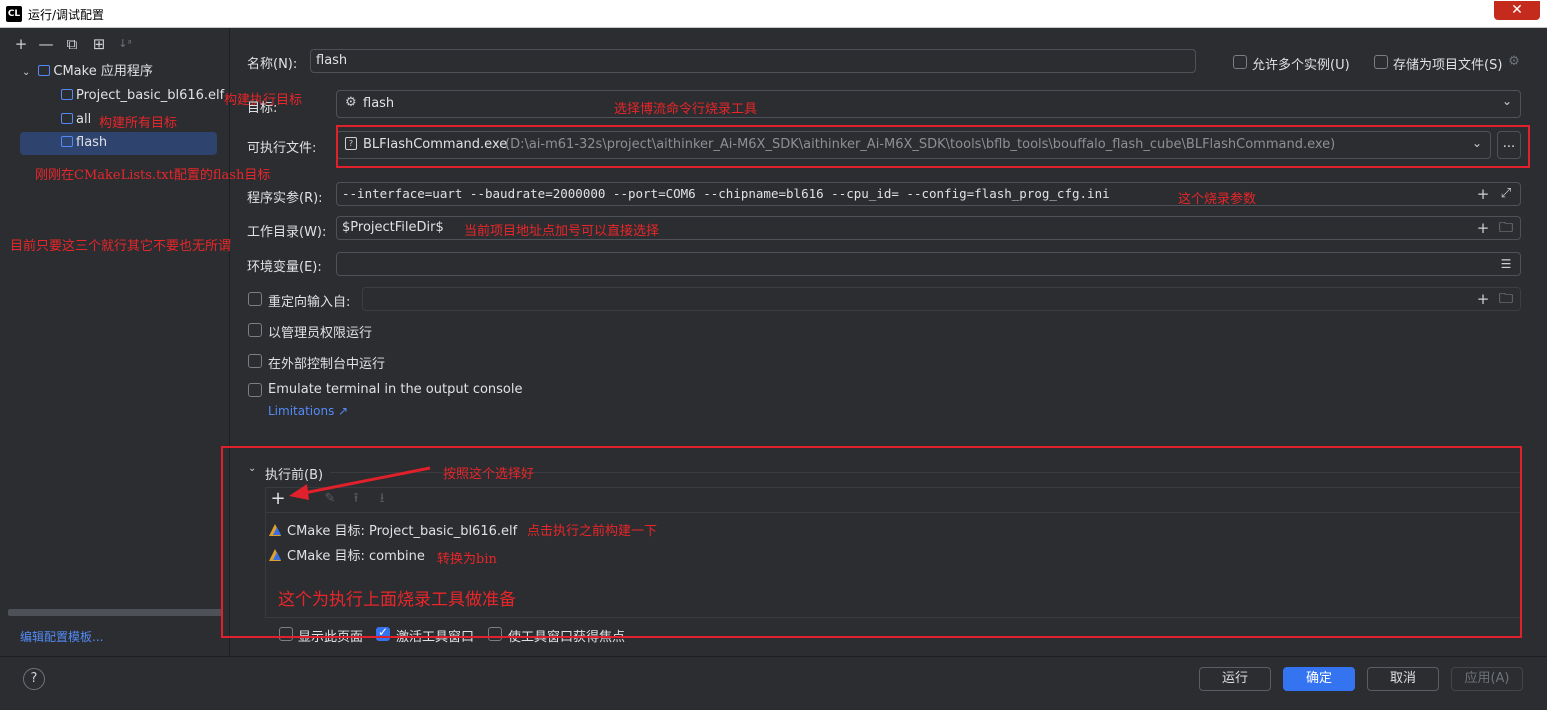 The height and width of the screenshot is (710, 1547). What do you see at coordinates (72, 44) in the screenshot?
I see `copy-config-icon: ⧉` at bounding box center [72, 44].